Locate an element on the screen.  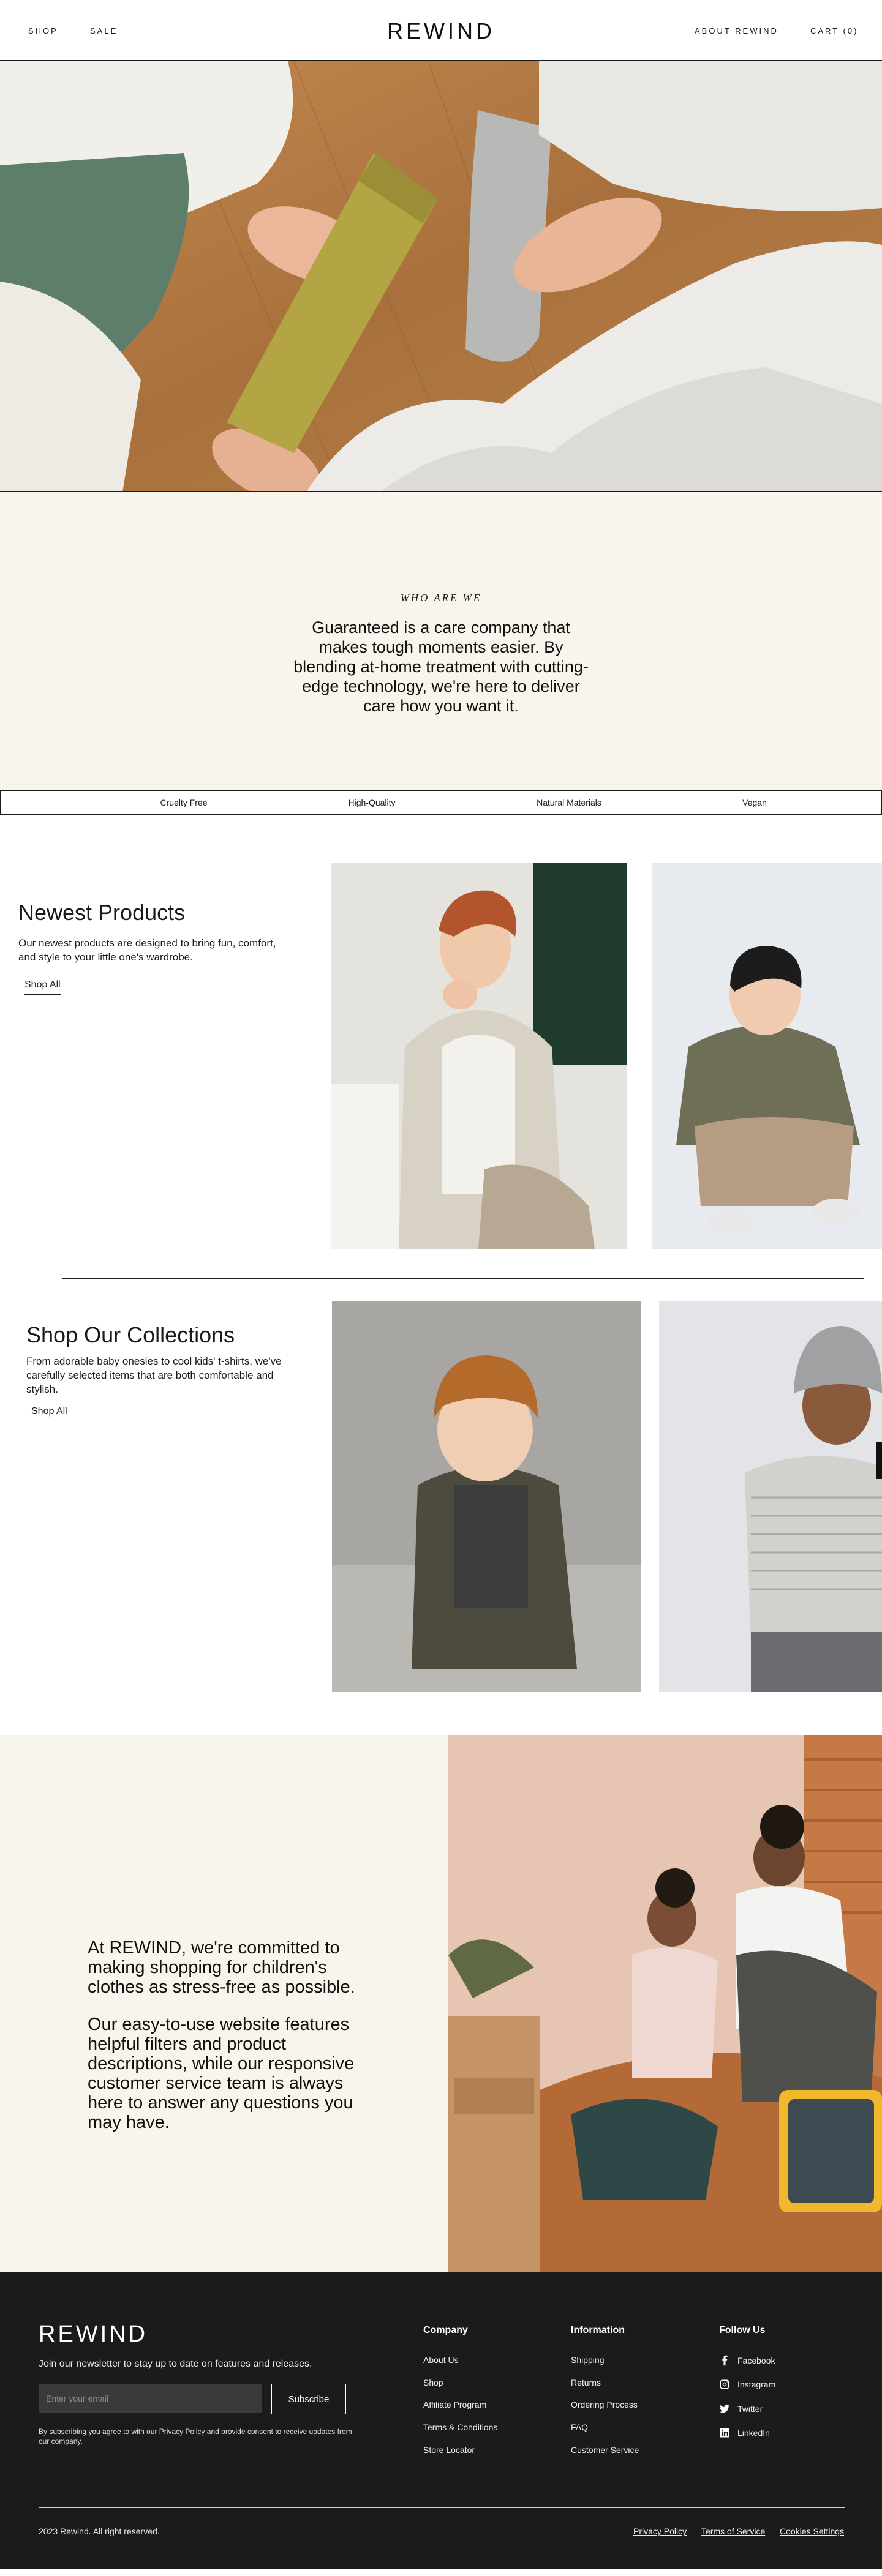
social-instagram: Instagram is located at coordinates (747, 2385).